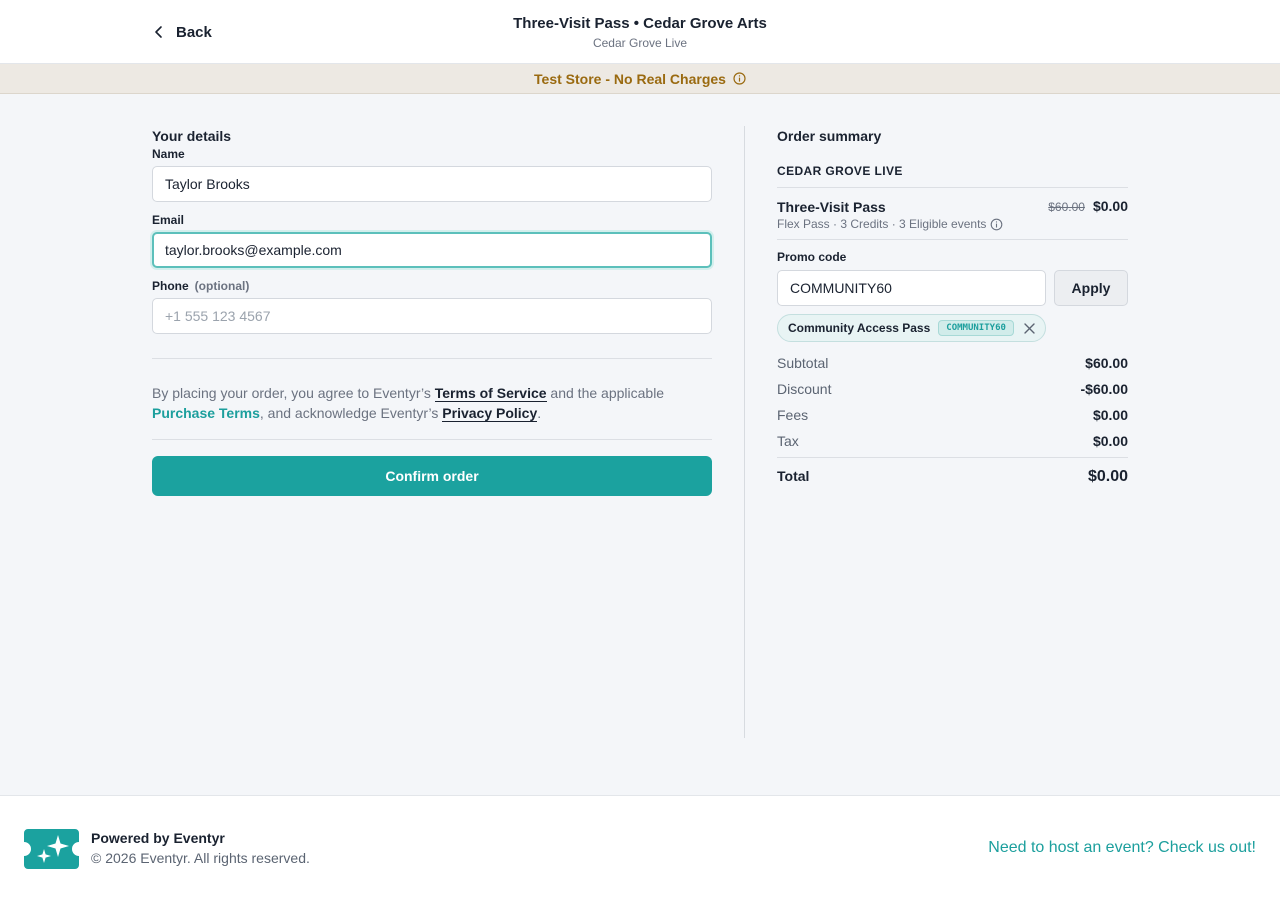 The height and width of the screenshot is (900, 1280). I want to click on privacy-policy-link: Privacy Policy, so click(490, 413).